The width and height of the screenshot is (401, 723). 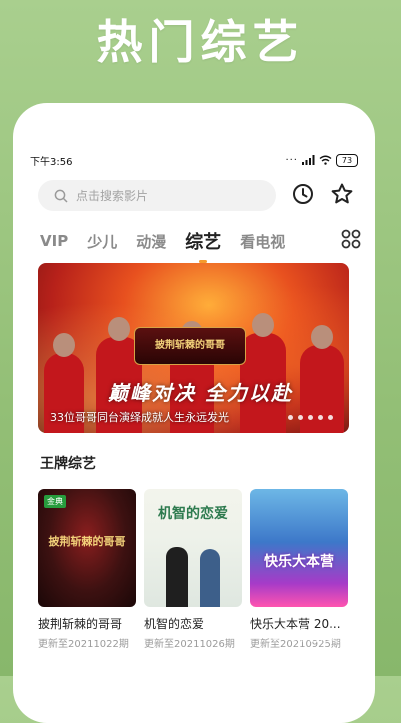 I want to click on search-row: 点击搜索影片, so click(x=200, y=196).